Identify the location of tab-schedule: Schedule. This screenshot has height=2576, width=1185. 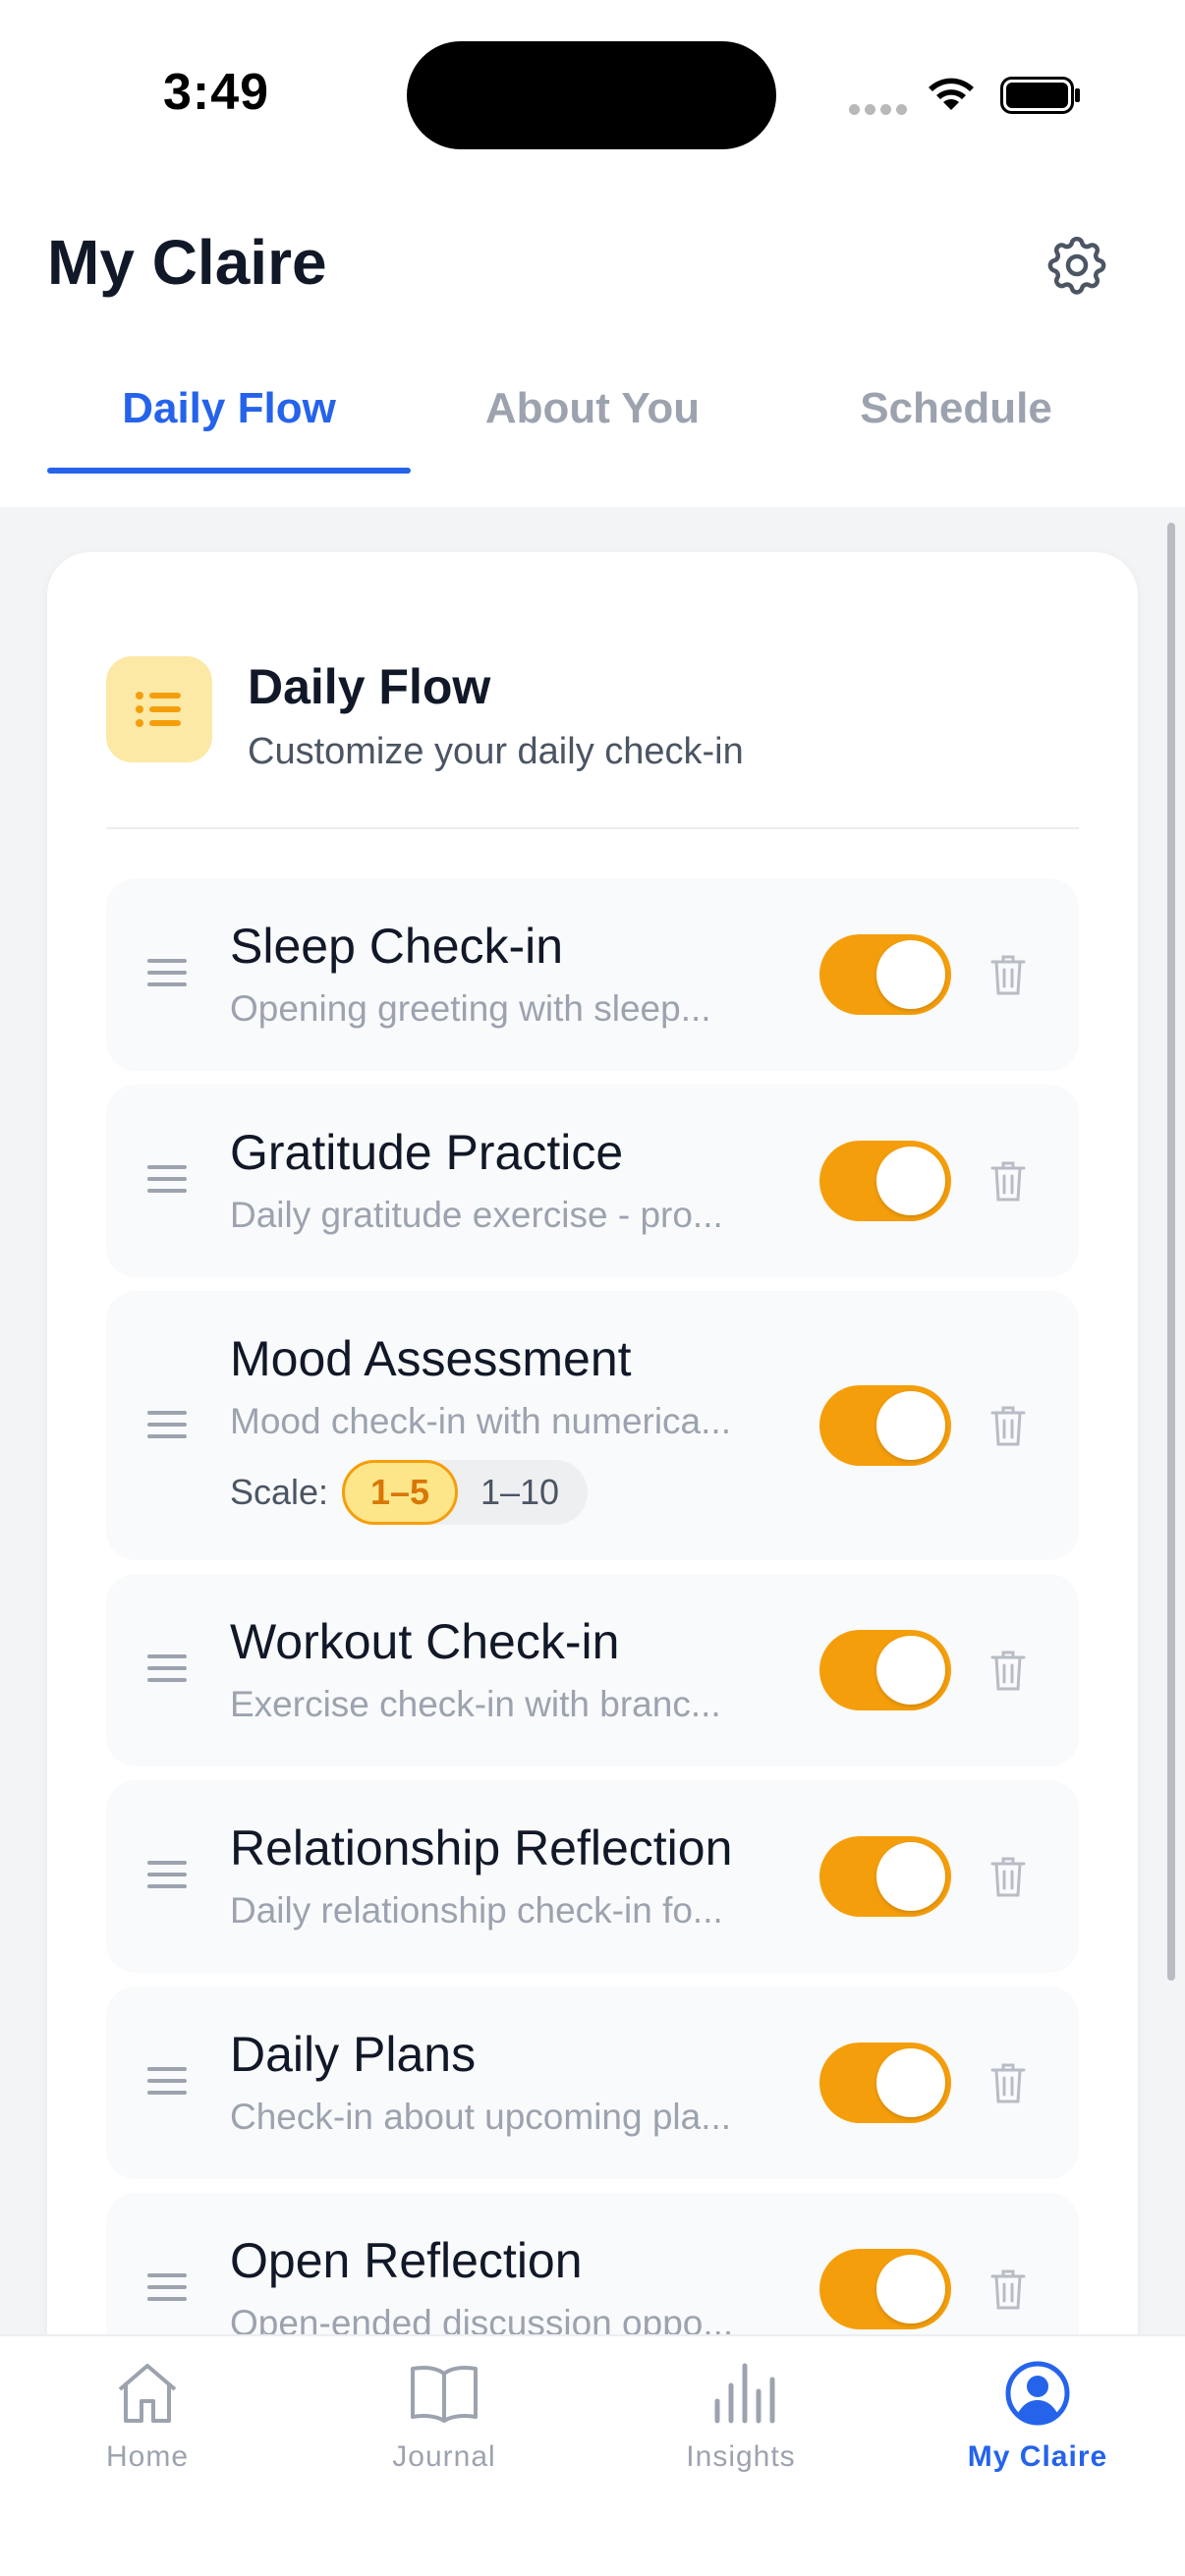
(956, 422).